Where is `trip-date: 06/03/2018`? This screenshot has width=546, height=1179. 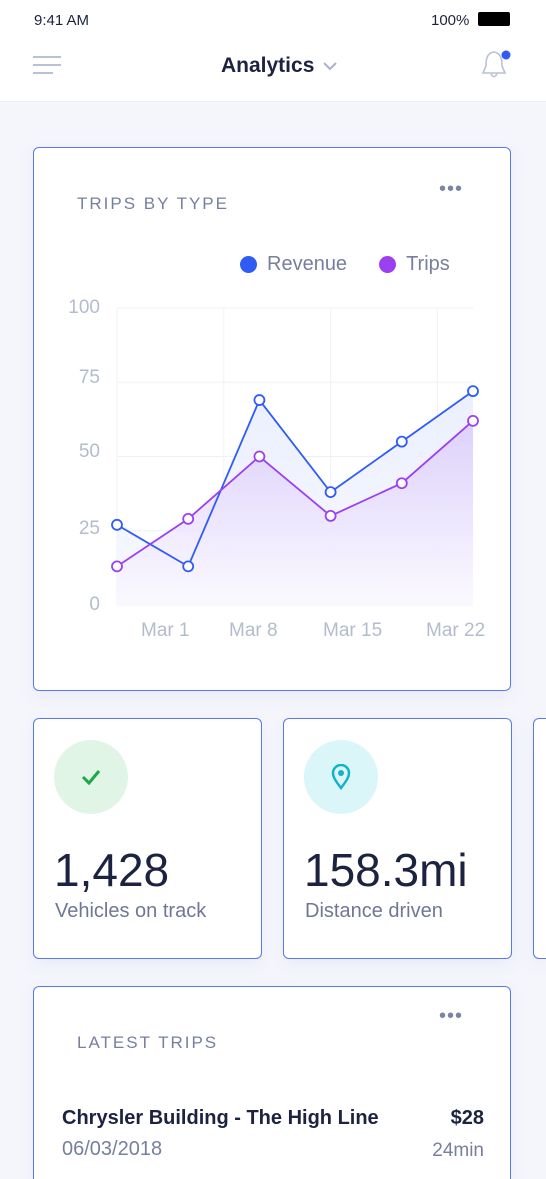 trip-date: 06/03/2018 is located at coordinates (112, 1149).